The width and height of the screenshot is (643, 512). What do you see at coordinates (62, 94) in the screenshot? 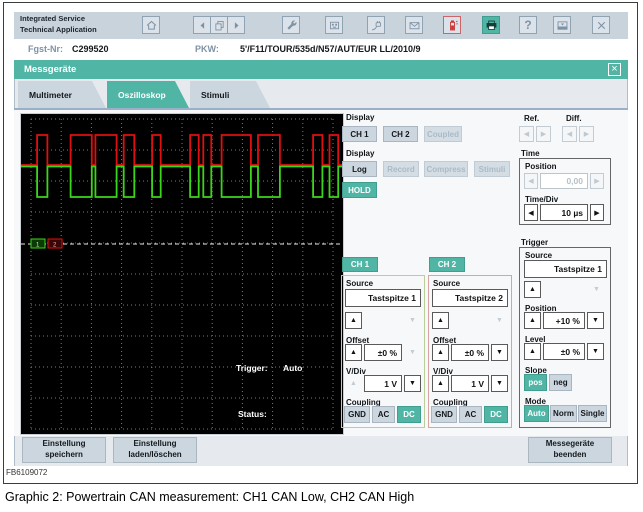
I see `tab-multimeter: Multimeter` at bounding box center [62, 94].